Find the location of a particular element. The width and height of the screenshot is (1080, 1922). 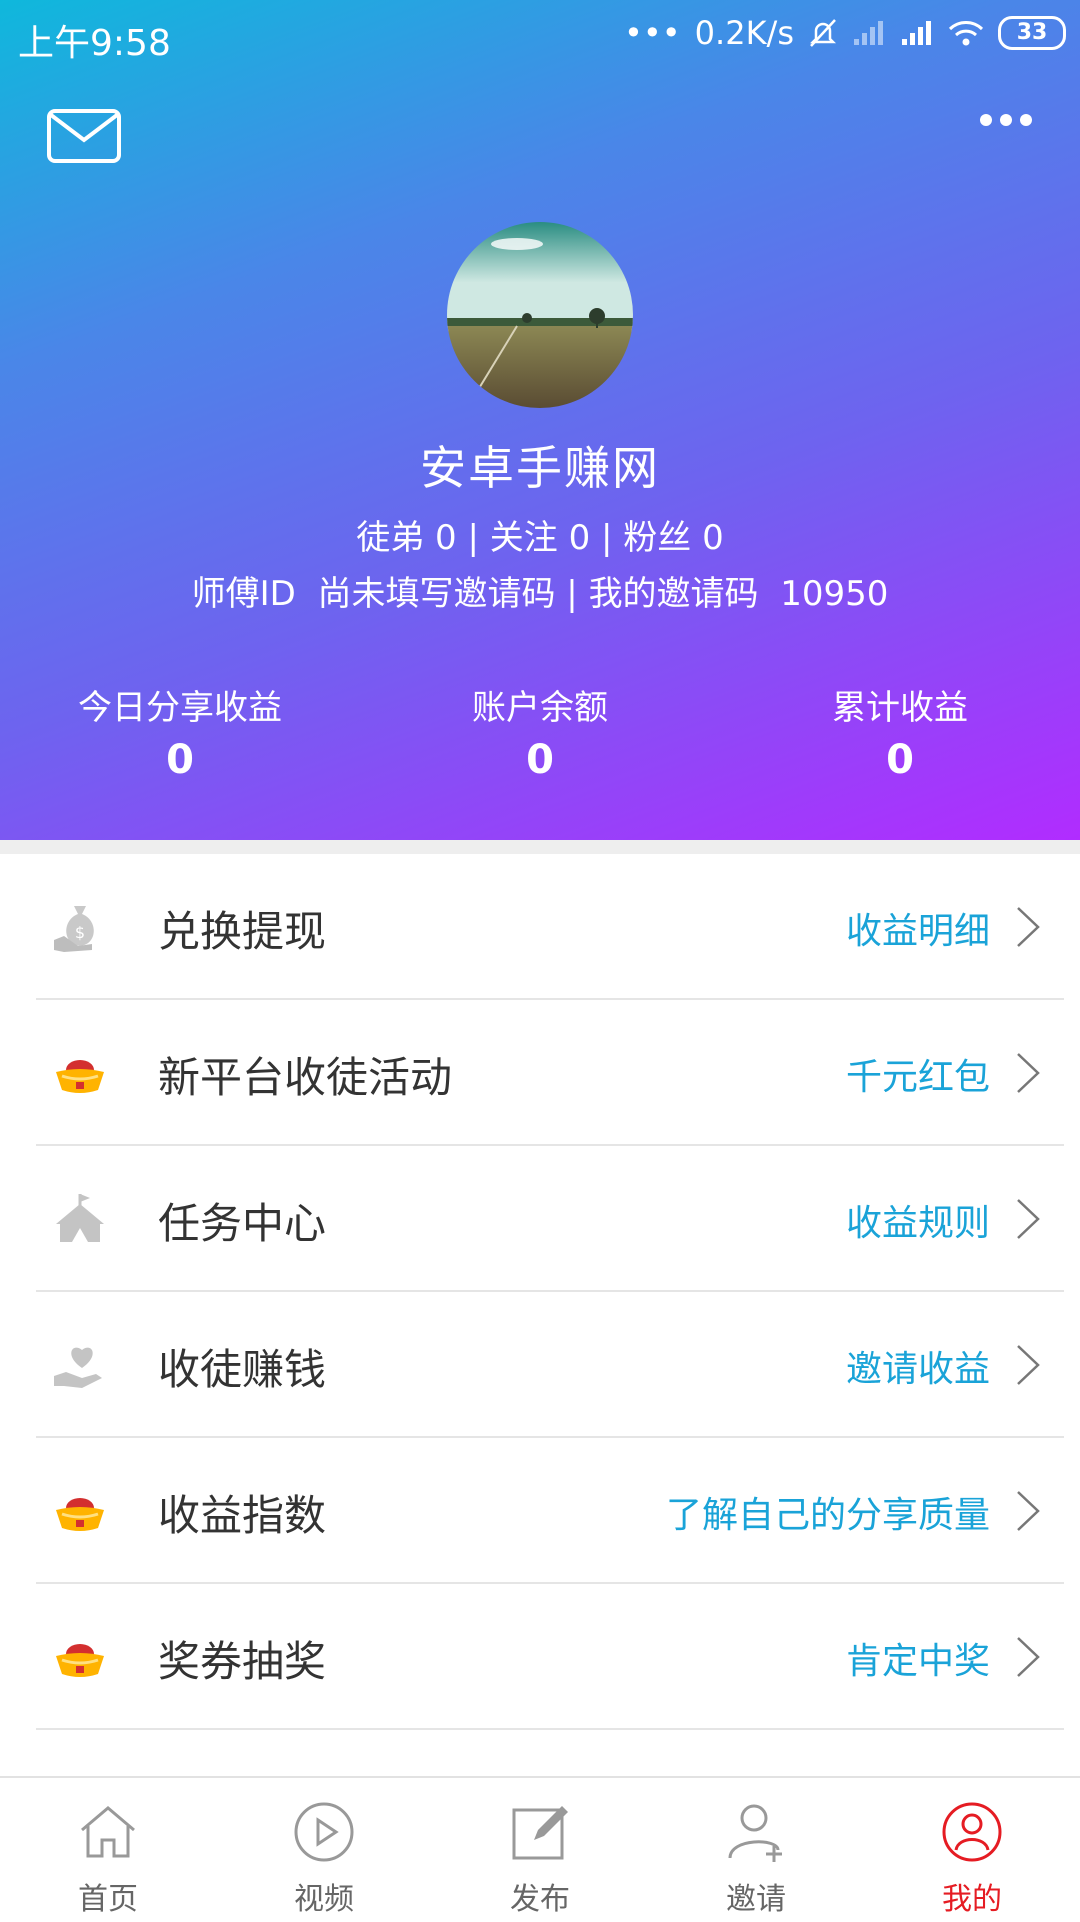

menu-link: 了解自己的分享质量 is located at coordinates (828, 1512).